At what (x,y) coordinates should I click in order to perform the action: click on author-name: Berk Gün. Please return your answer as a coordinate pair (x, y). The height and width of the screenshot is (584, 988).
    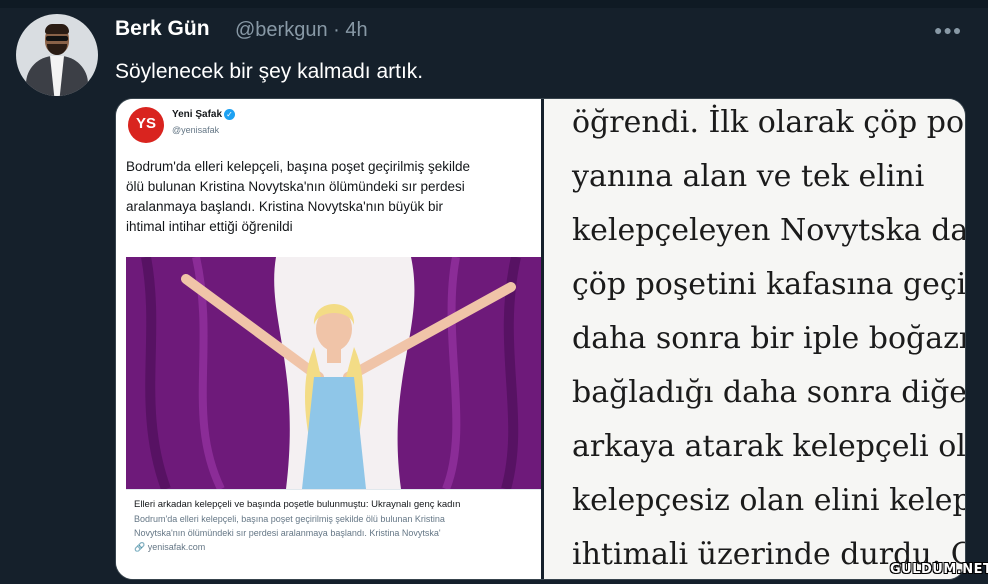
    Looking at the image, I should click on (162, 29).